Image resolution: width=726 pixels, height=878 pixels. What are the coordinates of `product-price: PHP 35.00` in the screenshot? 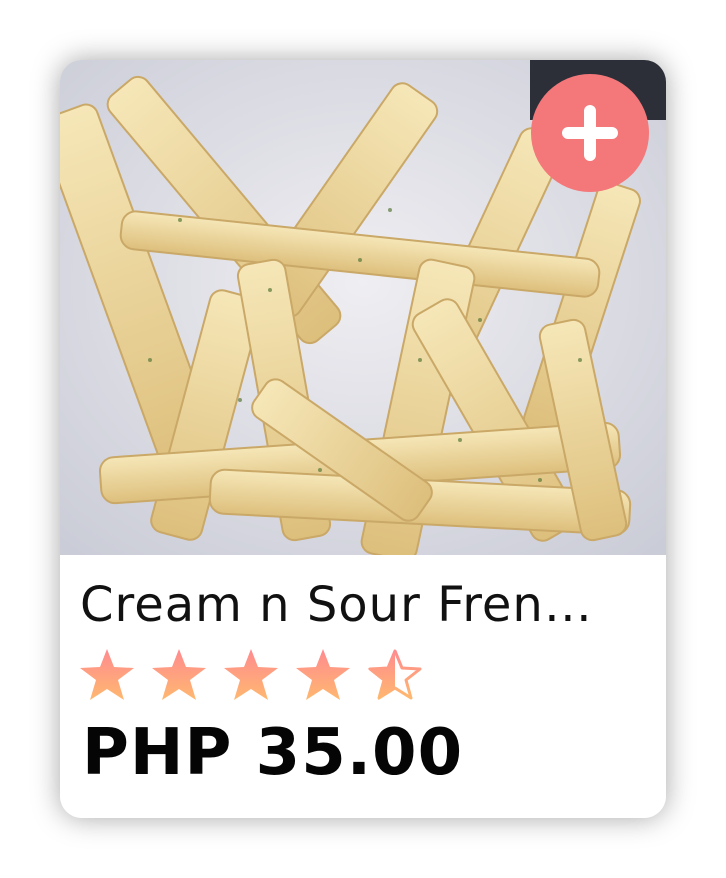 It's located at (273, 753).